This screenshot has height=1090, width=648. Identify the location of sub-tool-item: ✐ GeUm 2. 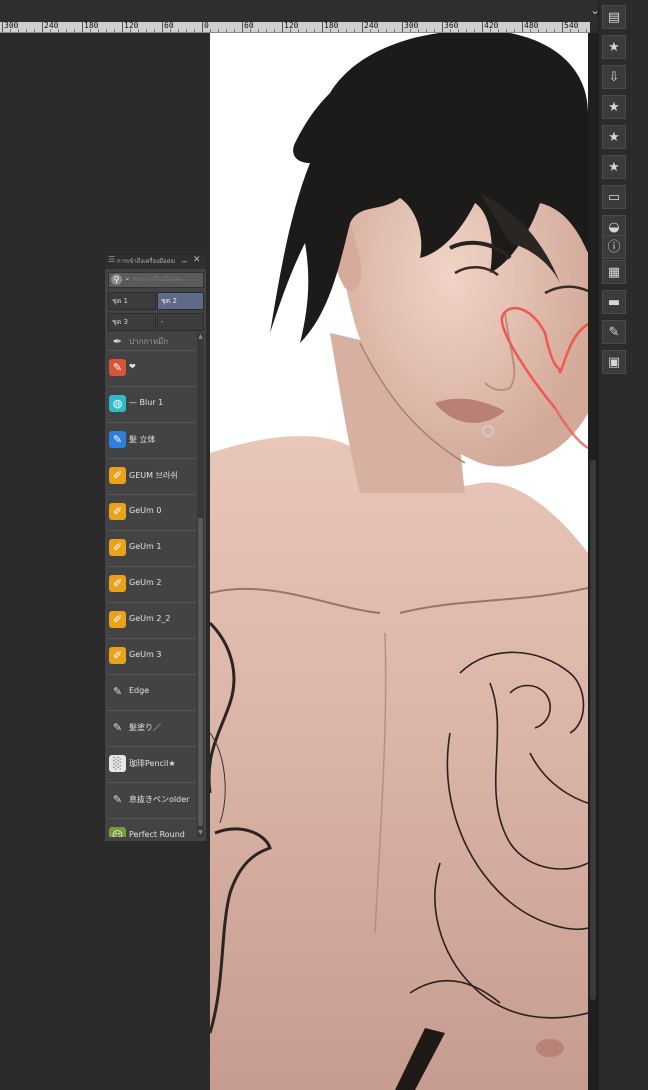
(151, 585).